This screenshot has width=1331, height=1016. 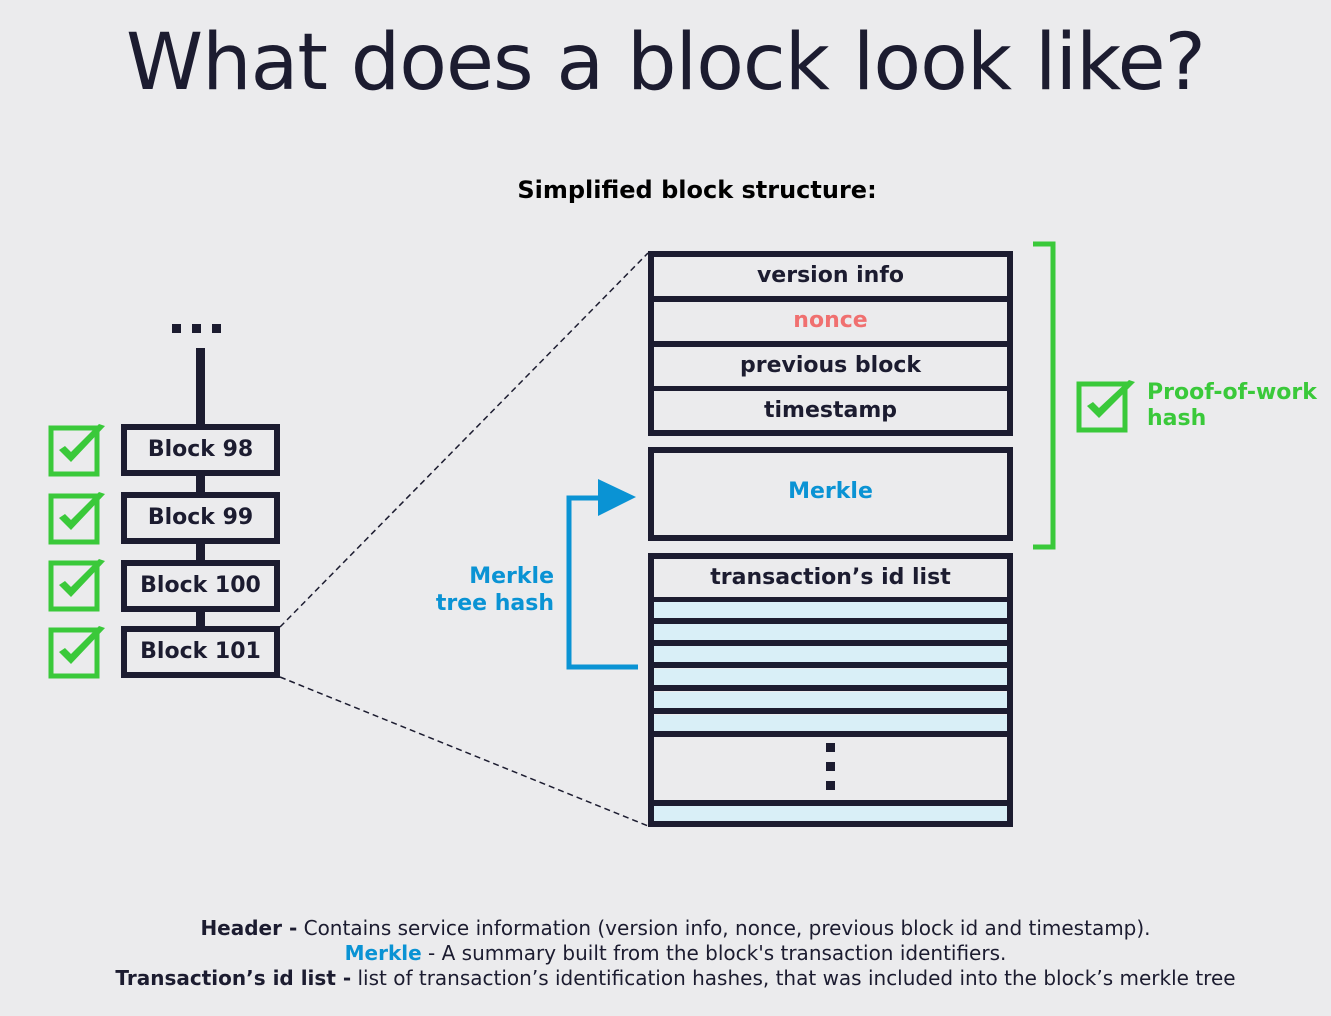 I want to click on proof-of-work-bracket, so click(x=1044, y=395).